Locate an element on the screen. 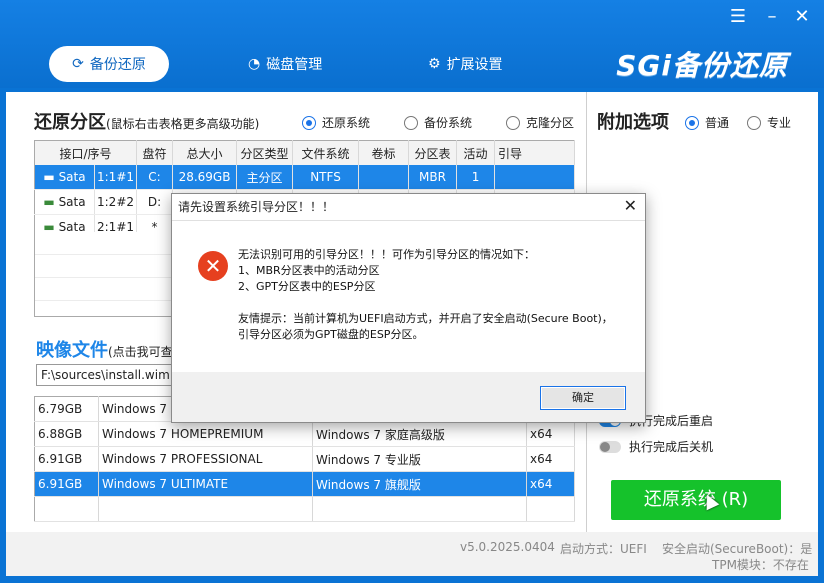 This screenshot has width=824, height=583. table-row: ▬ Sata 1:1#1 C: 28.69GB 主分区 NTFS MBR 1 is located at coordinates (305, 177).